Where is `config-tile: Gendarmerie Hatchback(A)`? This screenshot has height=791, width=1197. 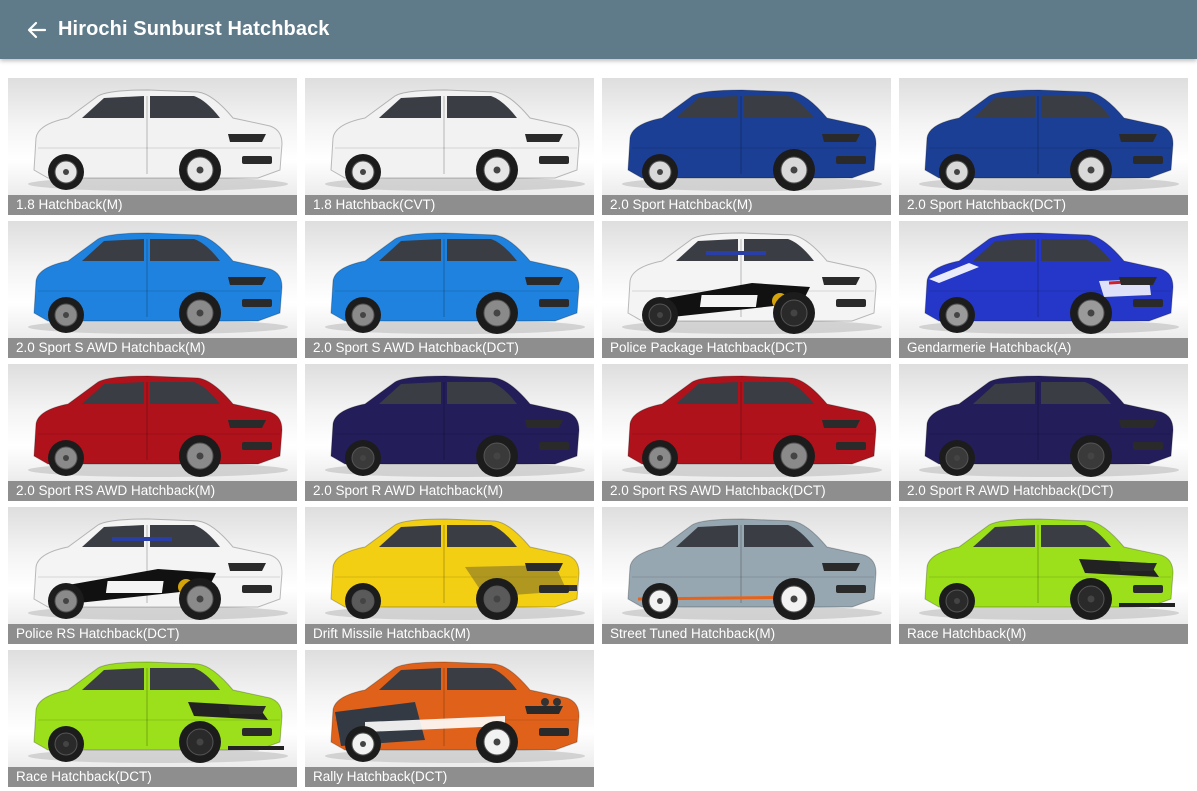 config-tile: Gendarmerie Hatchback(A) is located at coordinates (1043, 289).